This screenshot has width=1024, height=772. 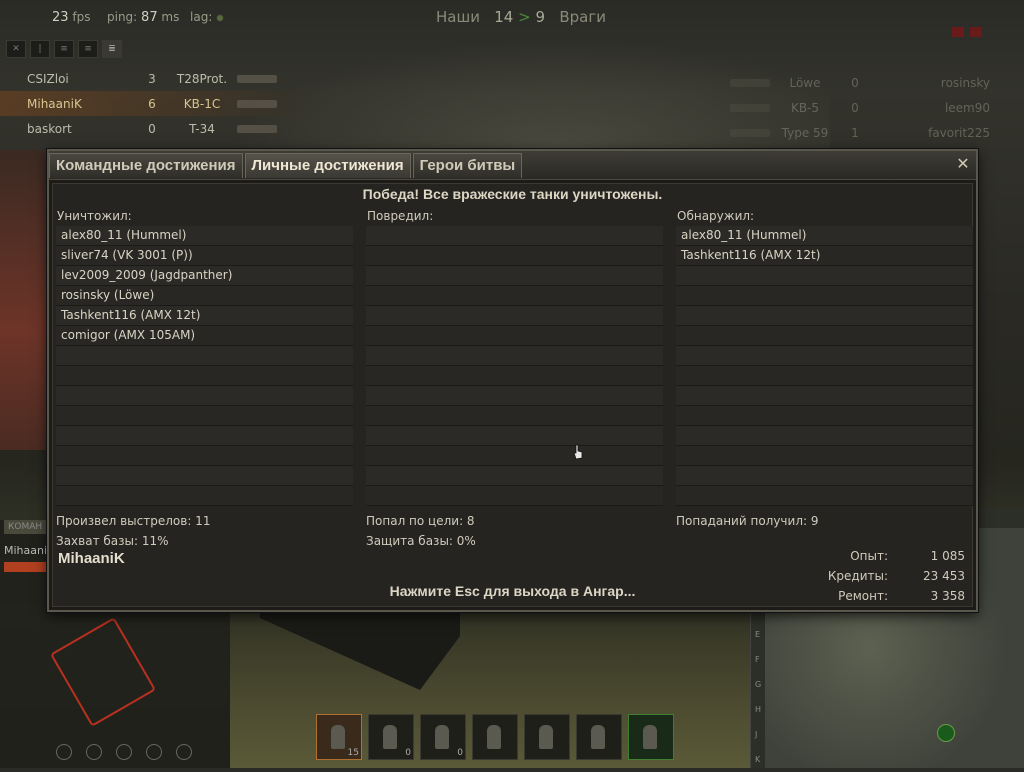 What do you see at coordinates (112, 49) in the screenshot?
I see `filter-mode-4-icon: ≣` at bounding box center [112, 49].